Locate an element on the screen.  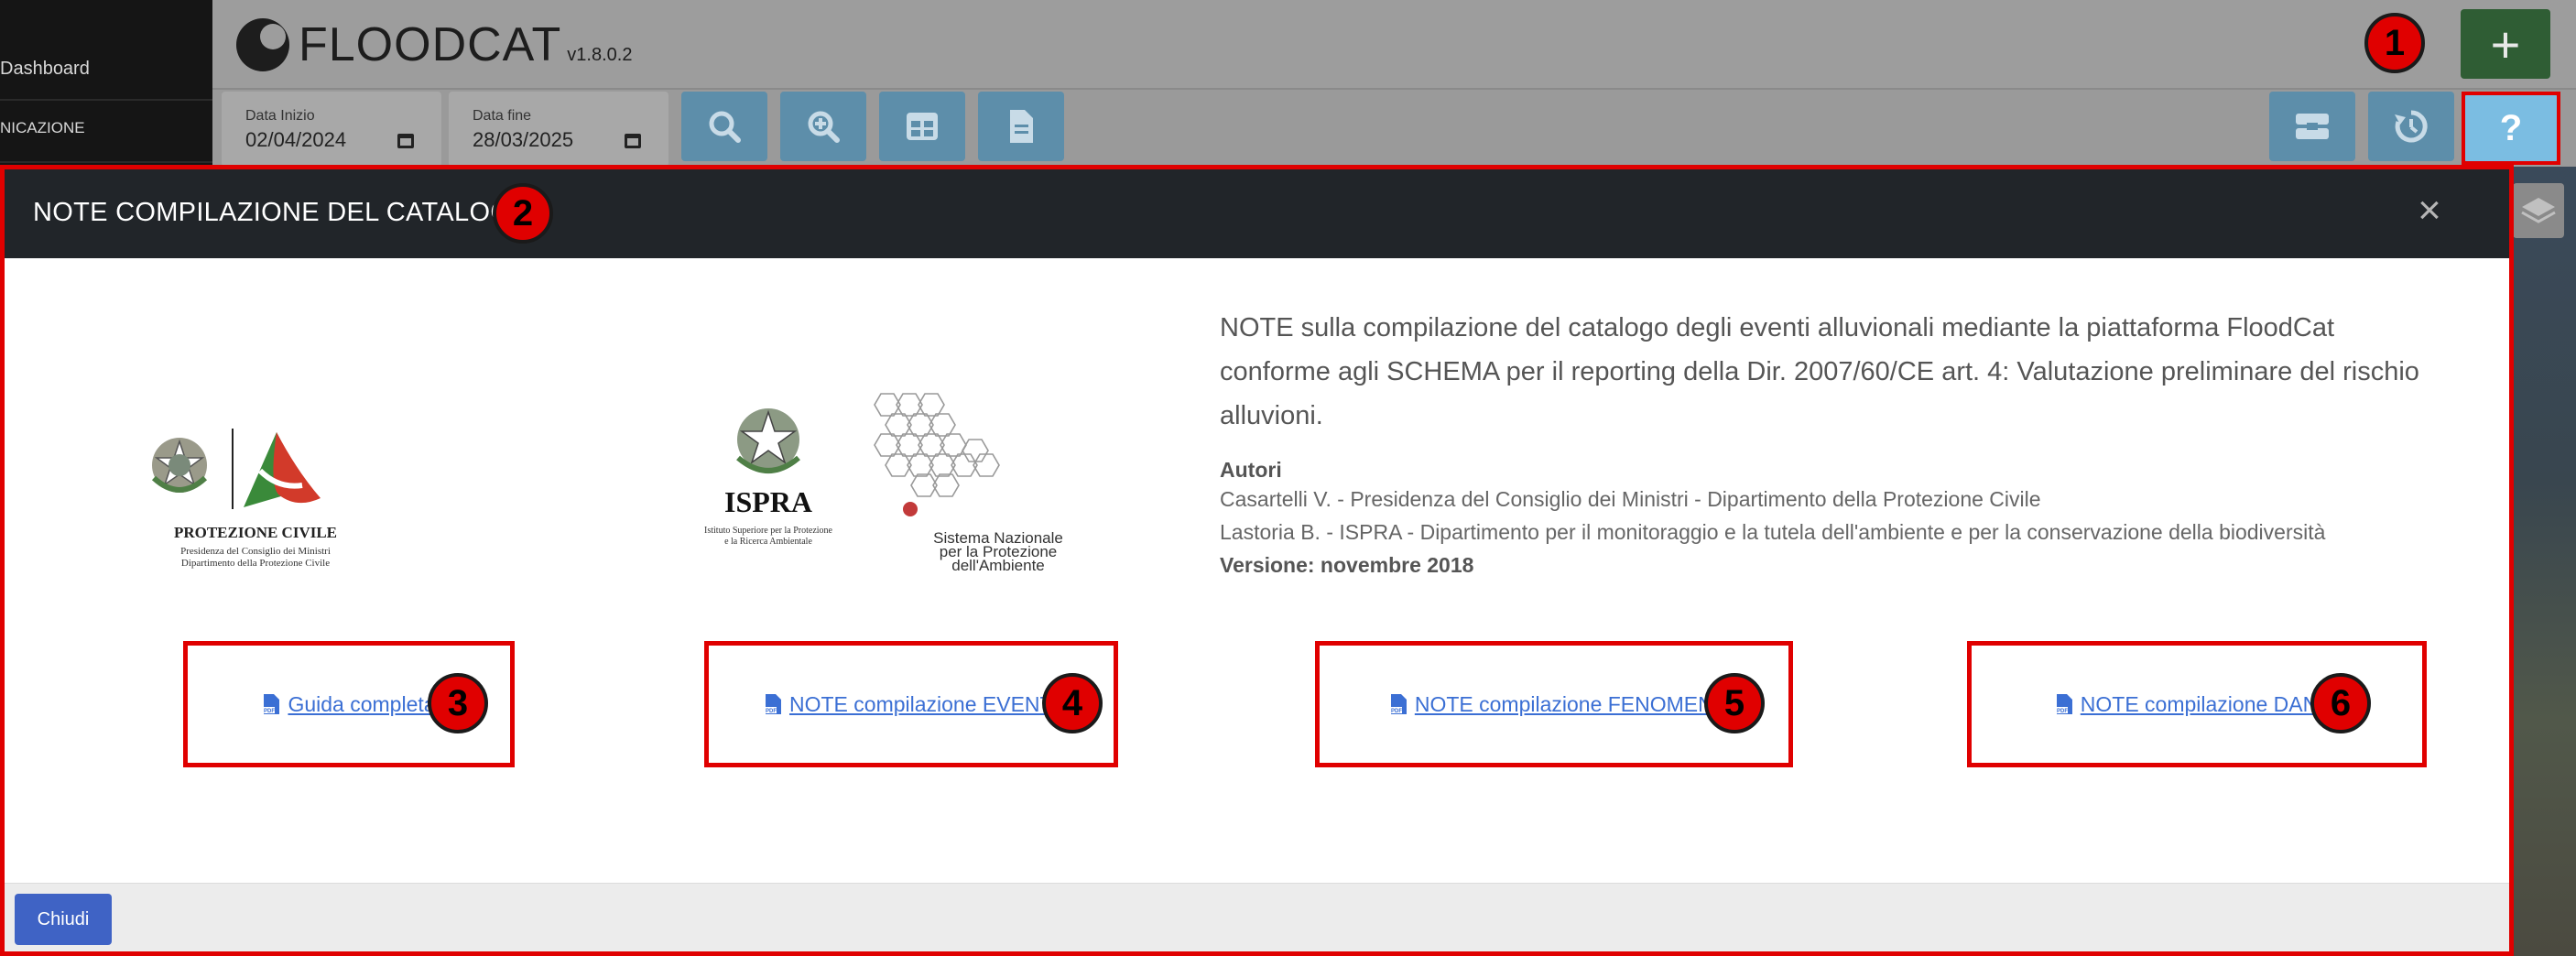
annotation-highlight: PDF NOTE compilazione DANNI 6 is located at coordinates (2197, 704).